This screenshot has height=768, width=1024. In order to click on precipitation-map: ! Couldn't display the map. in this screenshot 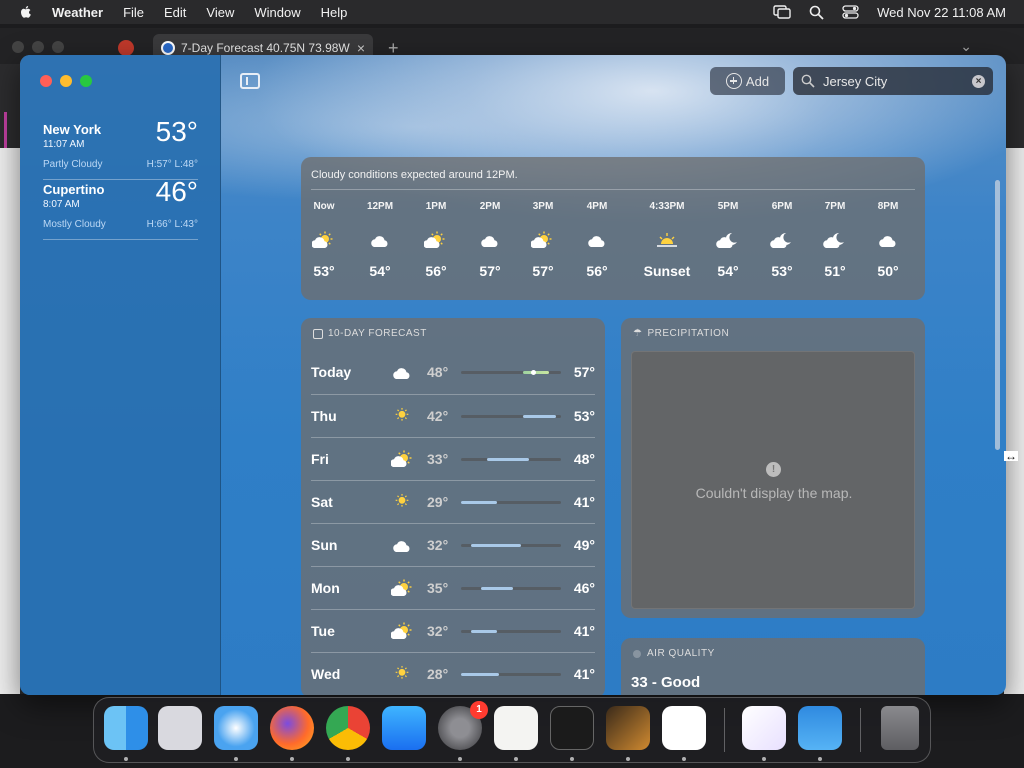, I will do `click(773, 480)`.